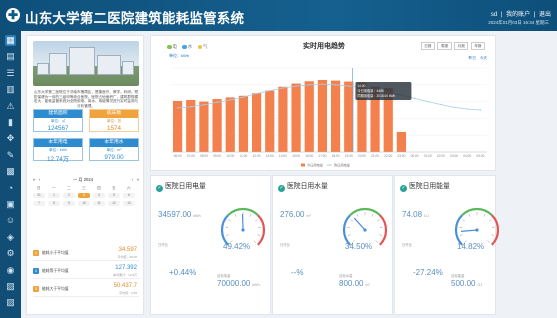 The width and height of the screenshot is (557, 318). Describe the element at coordinates (36, 289) in the screenshot. I see `rank-badge: 3` at that location.